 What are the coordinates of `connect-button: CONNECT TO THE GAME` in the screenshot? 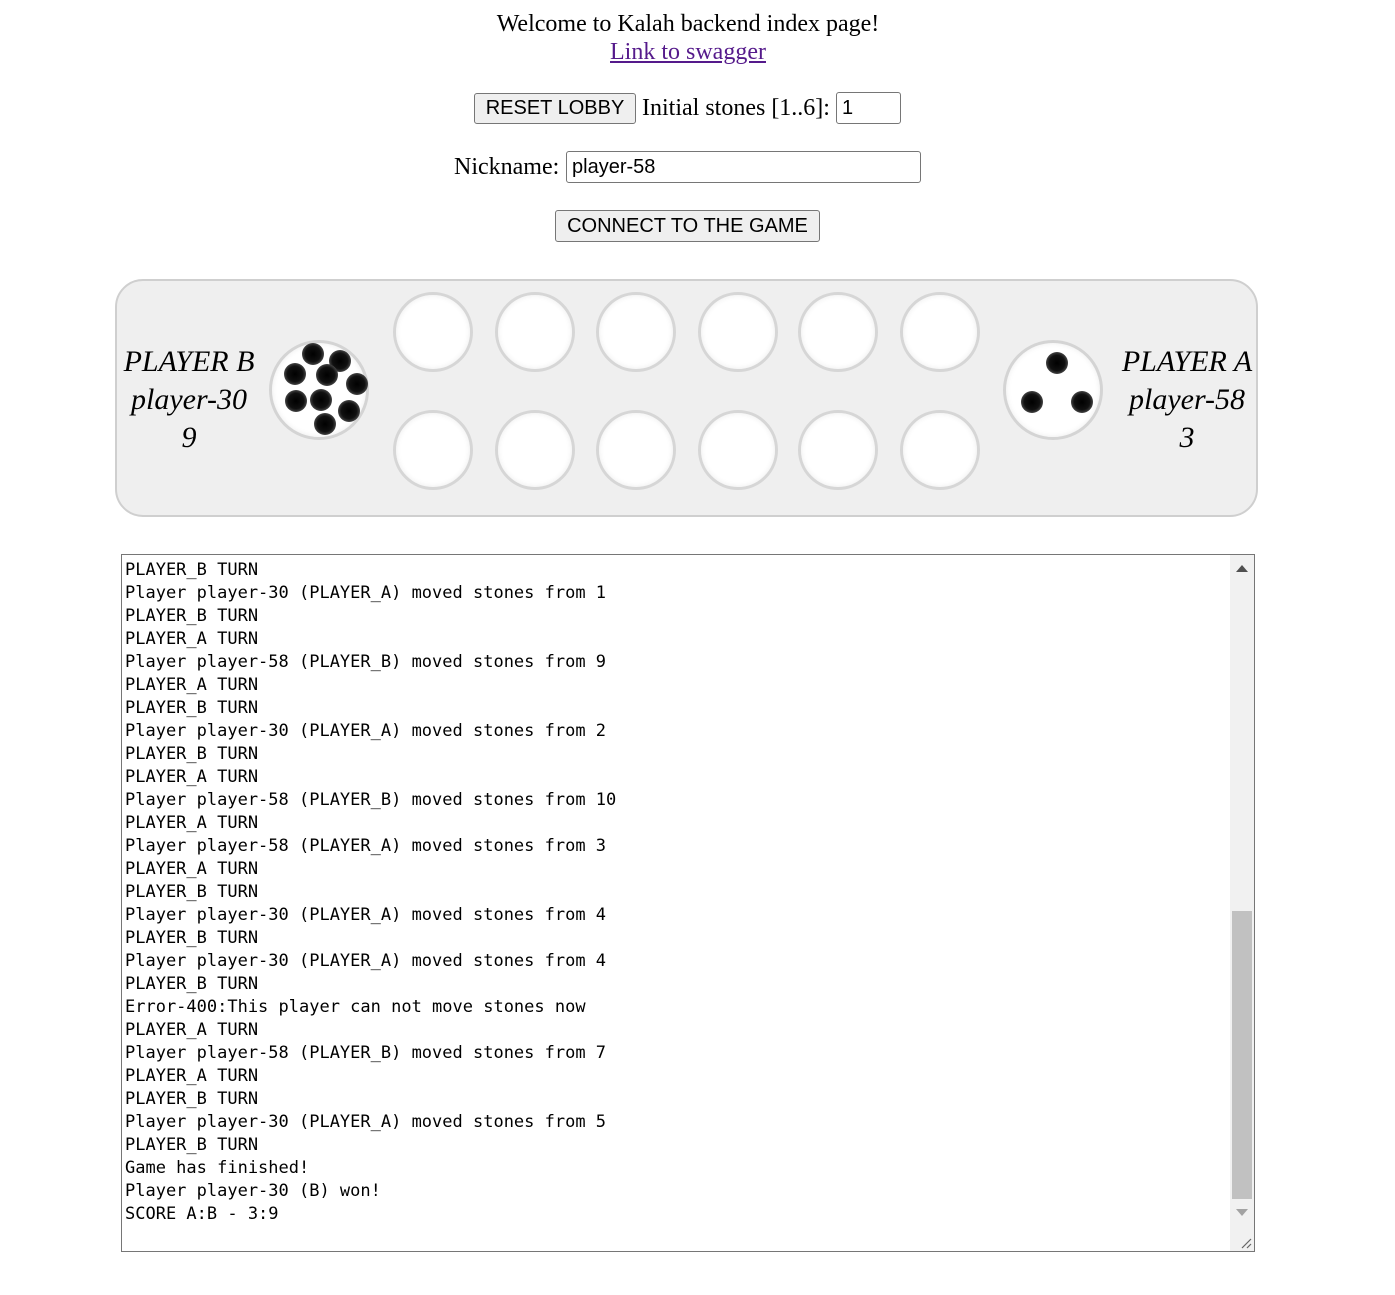 It's located at (687, 226).